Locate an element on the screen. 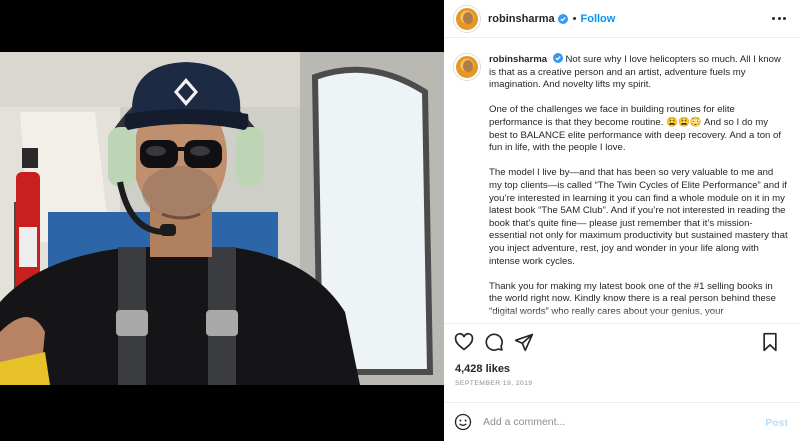 This screenshot has width=800, height=441. heart-icon is located at coordinates (464, 342).